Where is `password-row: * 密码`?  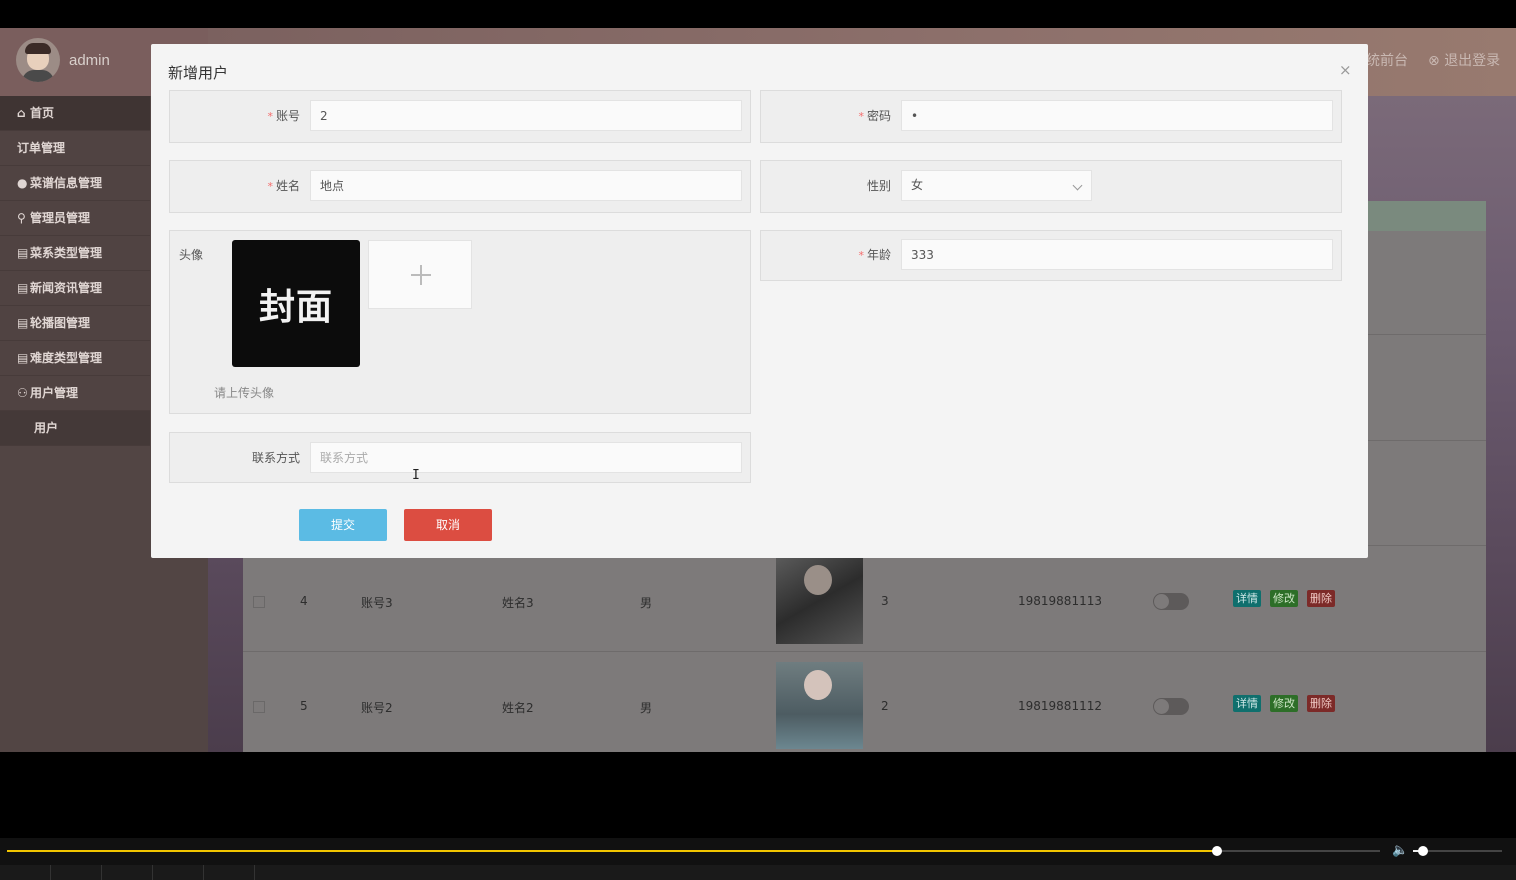 password-row: * 密码 is located at coordinates (1051, 116).